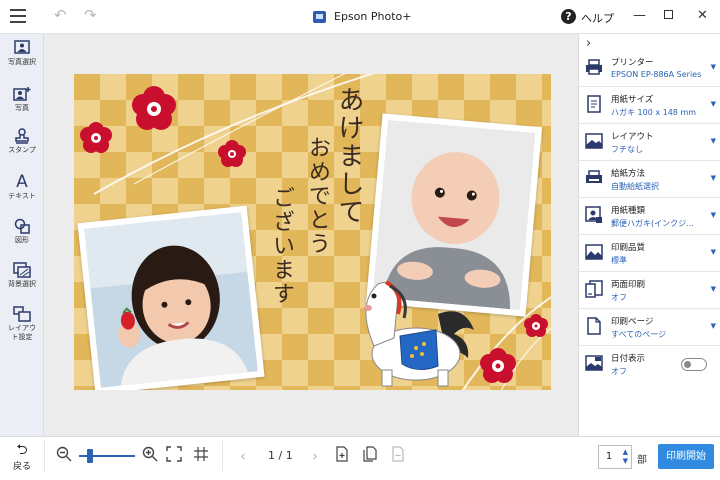  Describe the element at coordinates (649, 290) in the screenshot. I see `setting-duplex: 両面印刷 オフ ▼` at that location.